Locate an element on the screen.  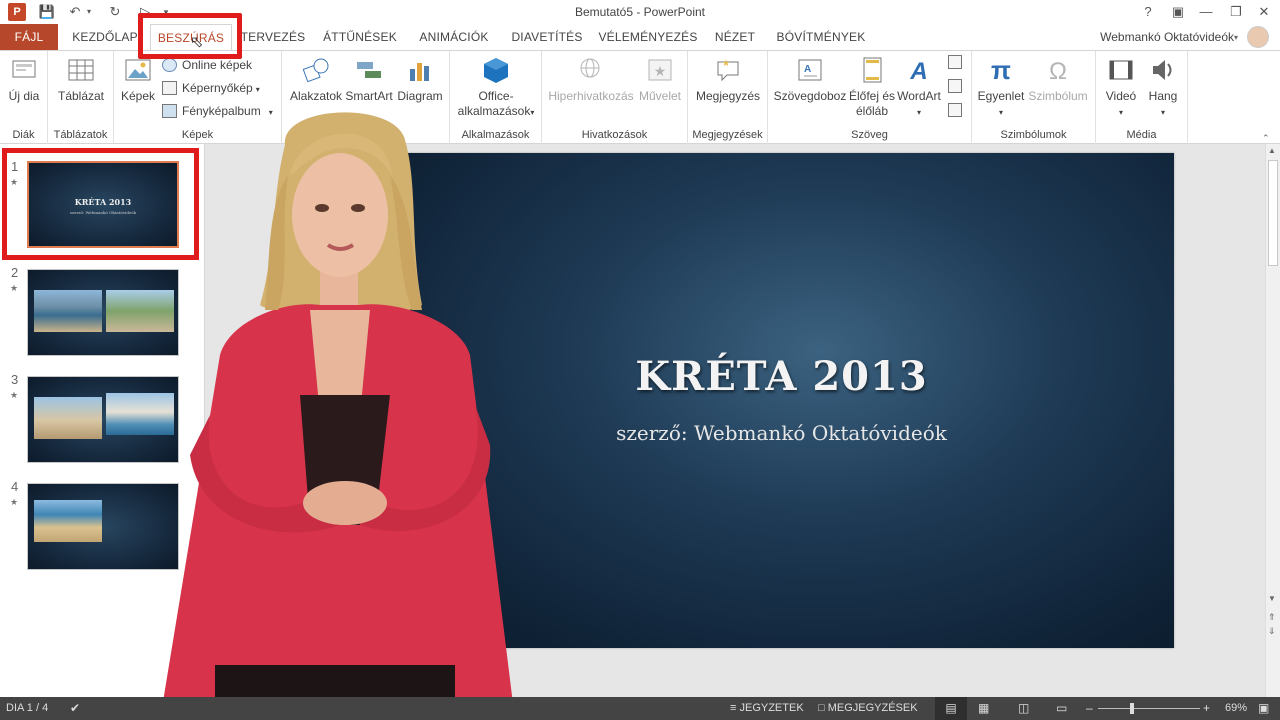
restore-icon: ❐ is located at coordinates (1236, 12).